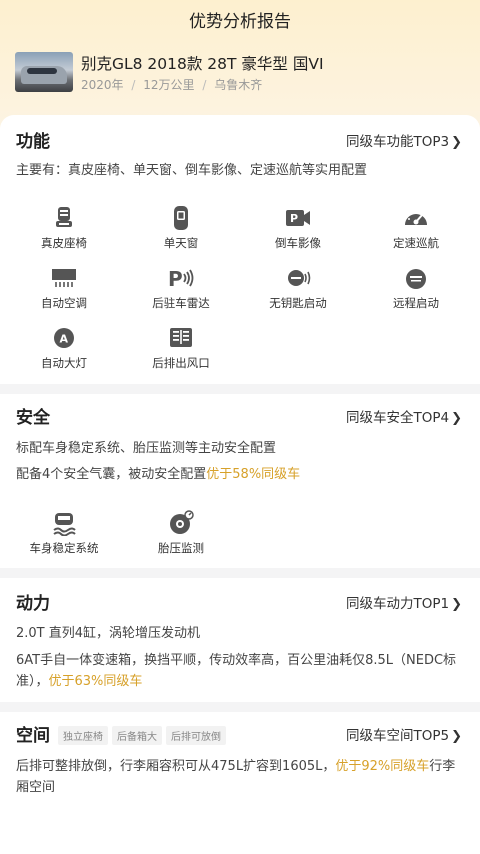 The height and width of the screenshot is (854, 480). I want to click on car-mileage: 12万公里, so click(169, 85).